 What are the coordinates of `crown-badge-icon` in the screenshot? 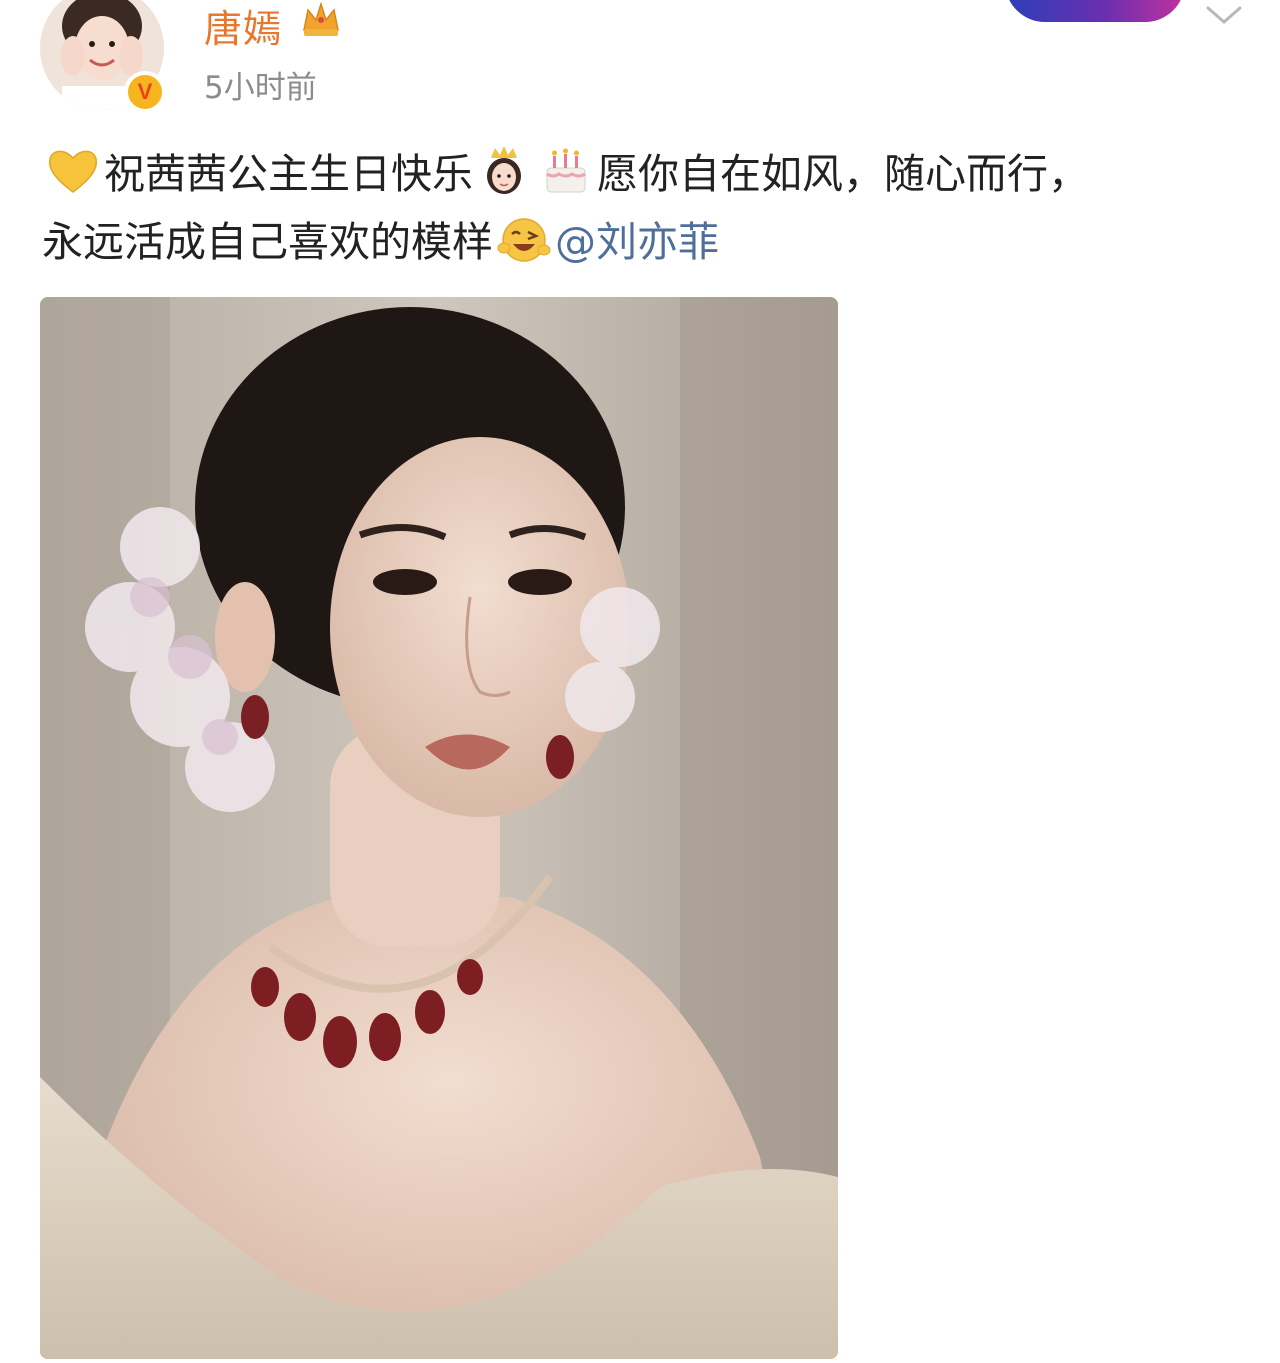 It's located at (321, 20).